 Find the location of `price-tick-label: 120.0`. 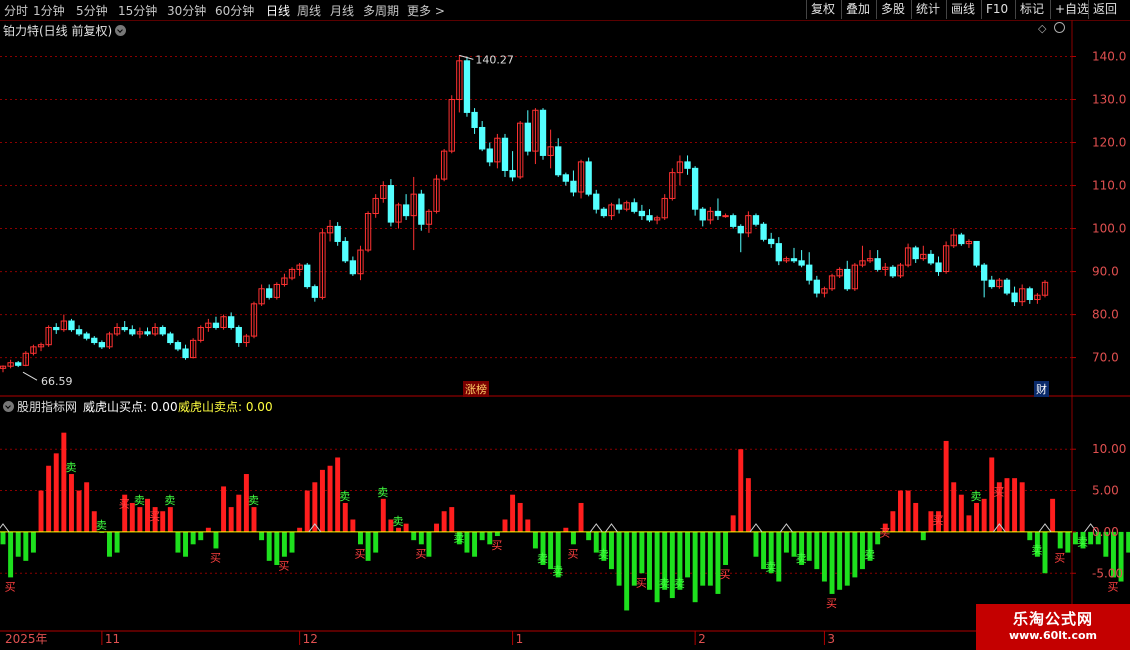

price-tick-label: 120.0 is located at coordinates (1109, 143).